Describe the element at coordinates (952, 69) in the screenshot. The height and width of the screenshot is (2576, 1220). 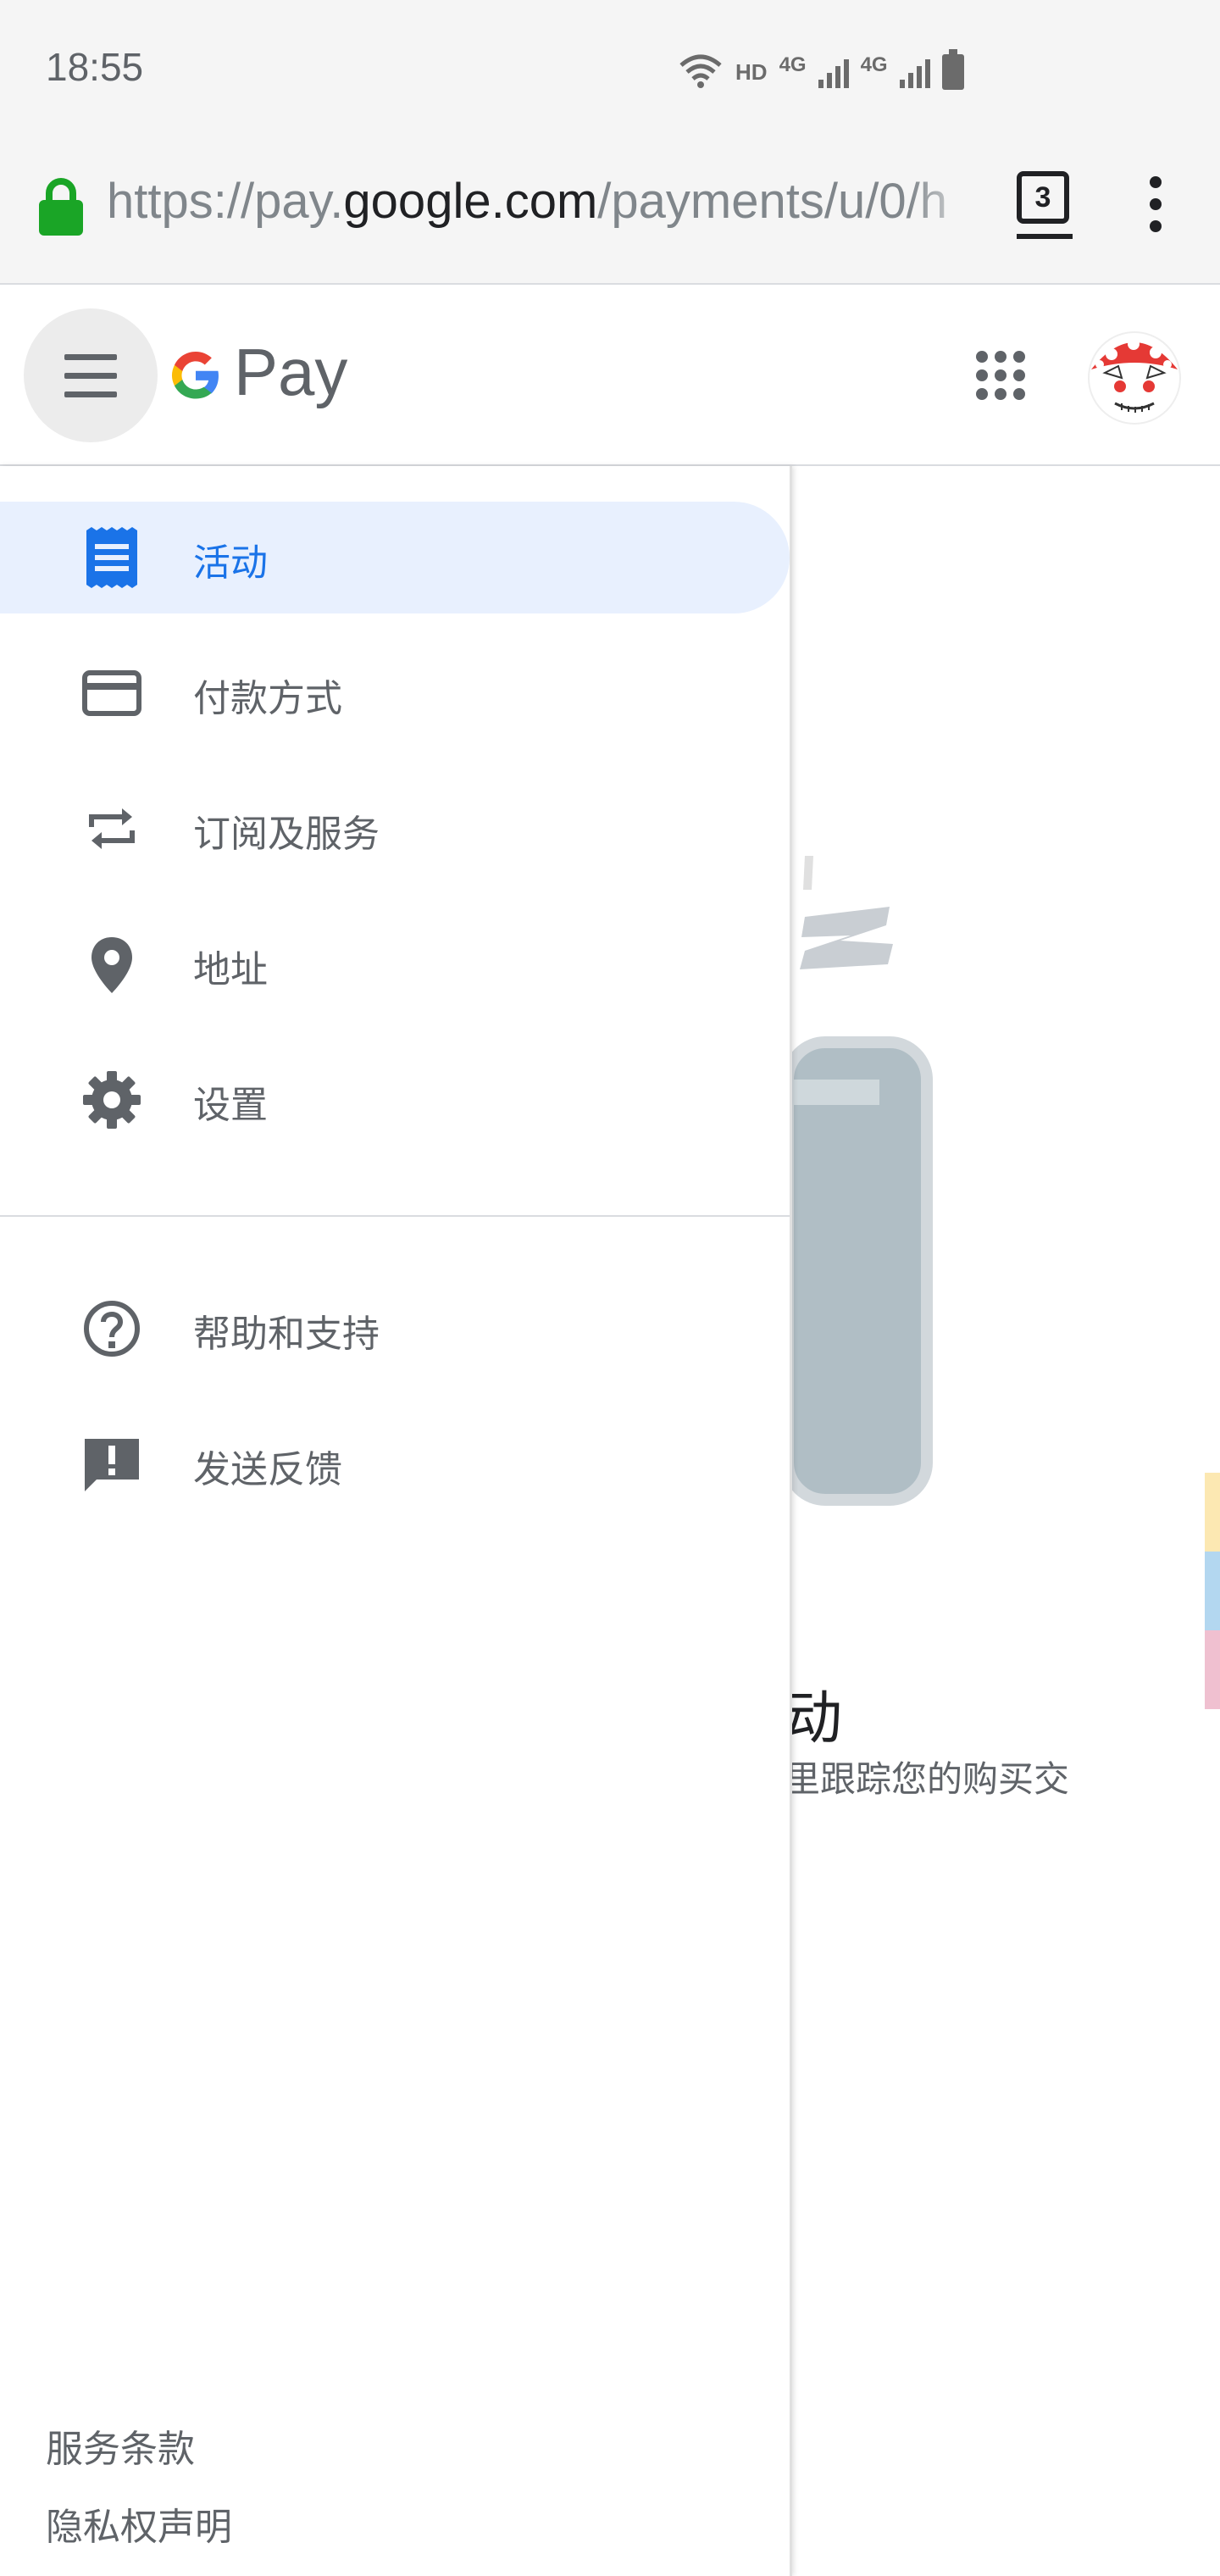
I see `battery-icon` at that location.